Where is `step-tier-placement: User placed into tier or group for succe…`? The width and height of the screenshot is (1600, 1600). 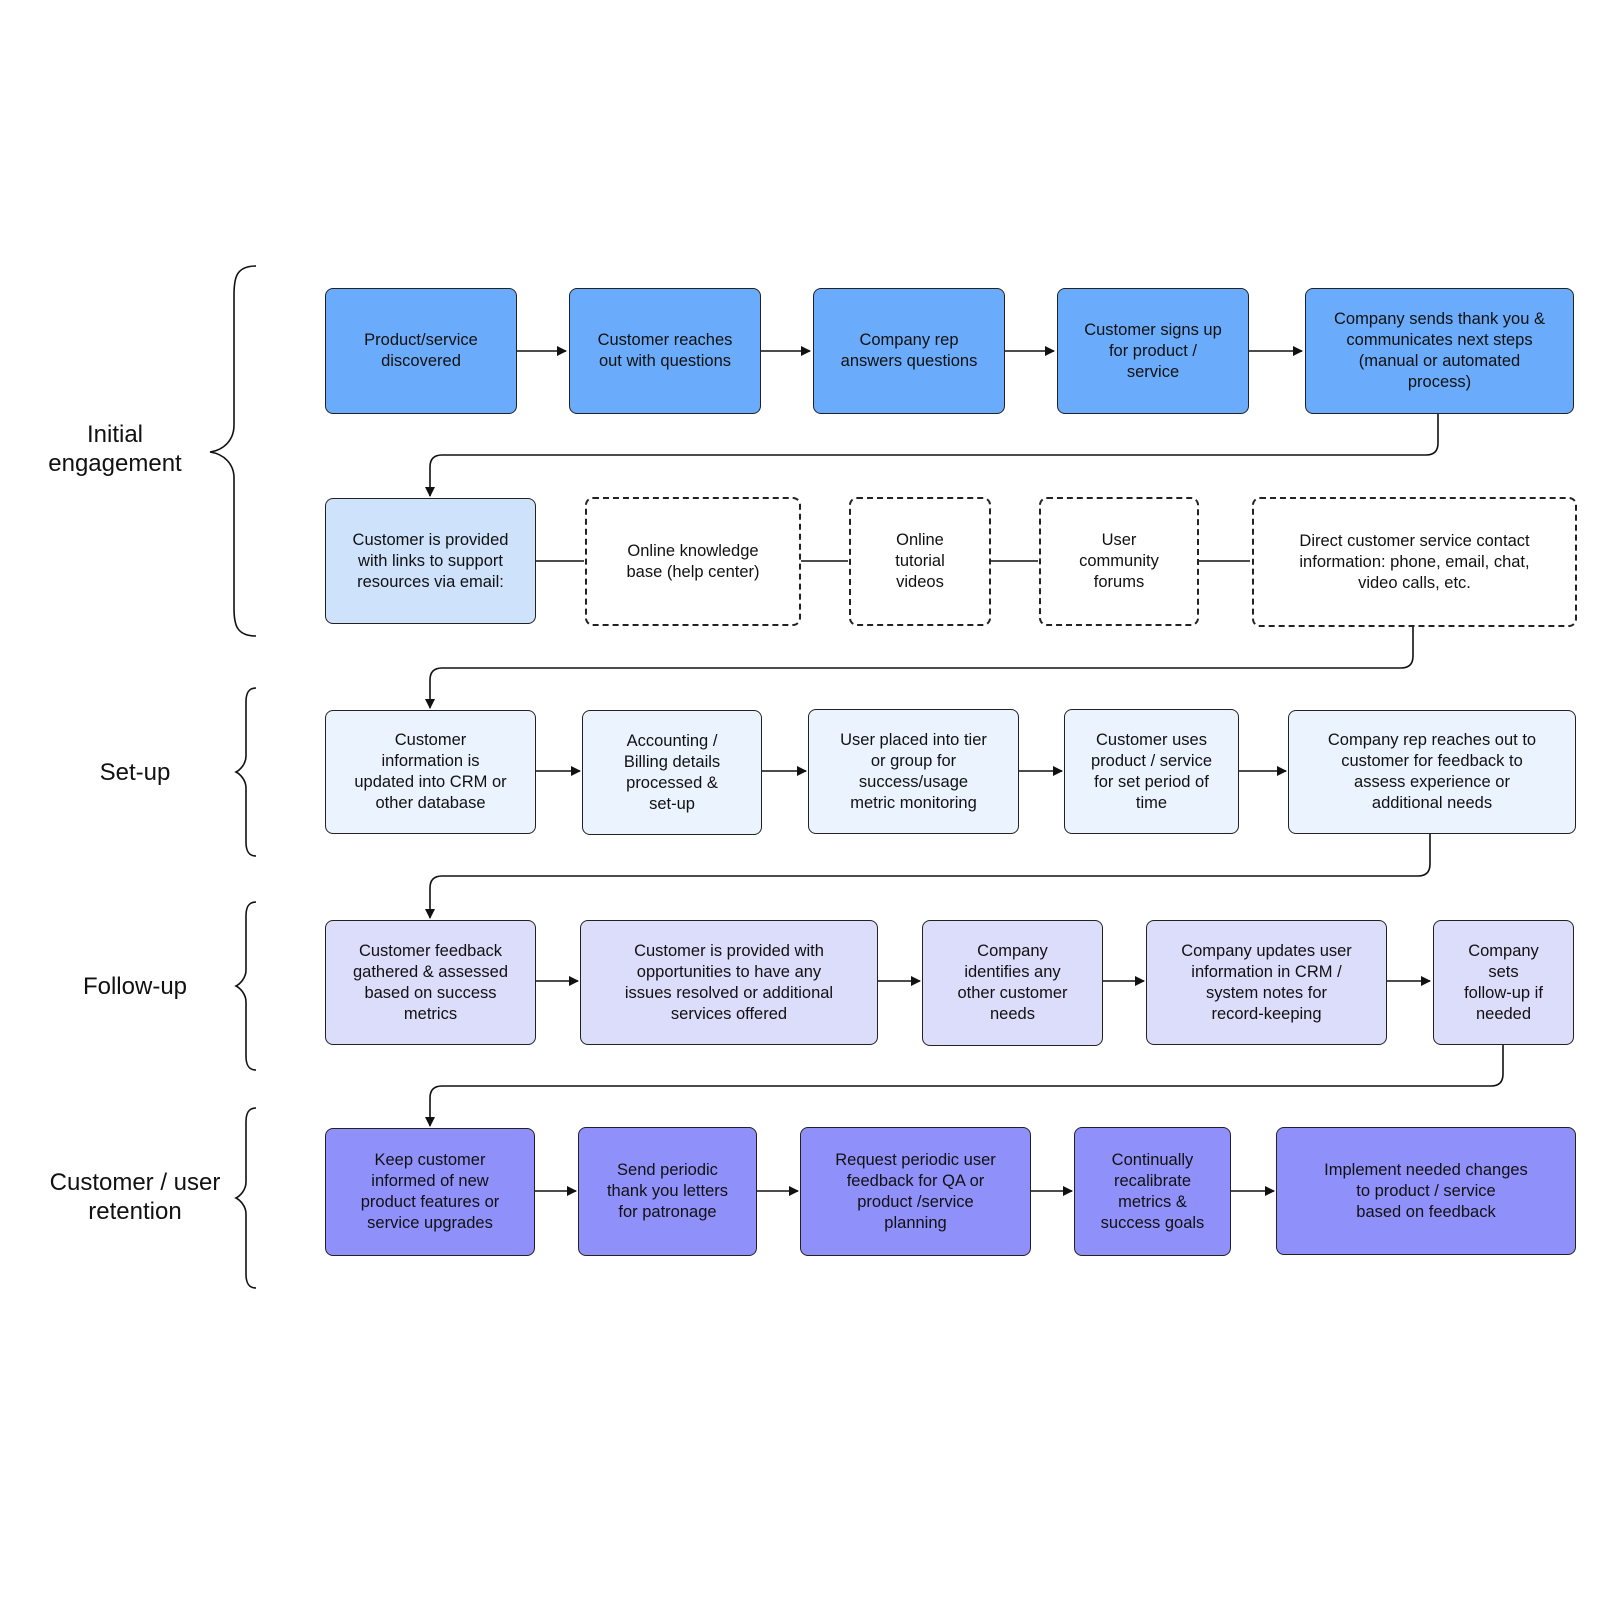
step-tier-placement: User placed into tier or group for succe… is located at coordinates (913, 771).